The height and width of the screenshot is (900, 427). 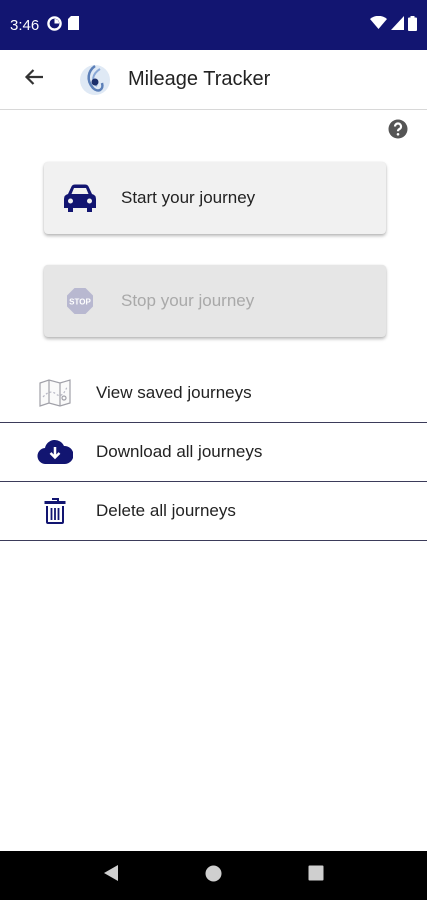 What do you see at coordinates (179, 451) in the screenshot?
I see `download-all-journeys-label: Download all journeys` at bounding box center [179, 451].